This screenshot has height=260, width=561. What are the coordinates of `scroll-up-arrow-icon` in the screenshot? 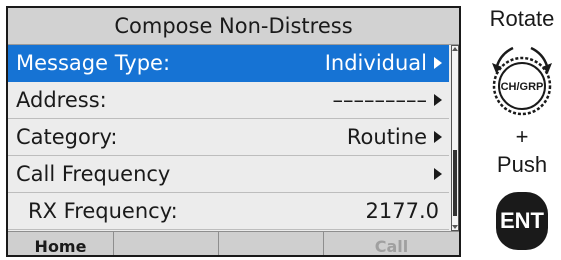 It's located at (455, 49).